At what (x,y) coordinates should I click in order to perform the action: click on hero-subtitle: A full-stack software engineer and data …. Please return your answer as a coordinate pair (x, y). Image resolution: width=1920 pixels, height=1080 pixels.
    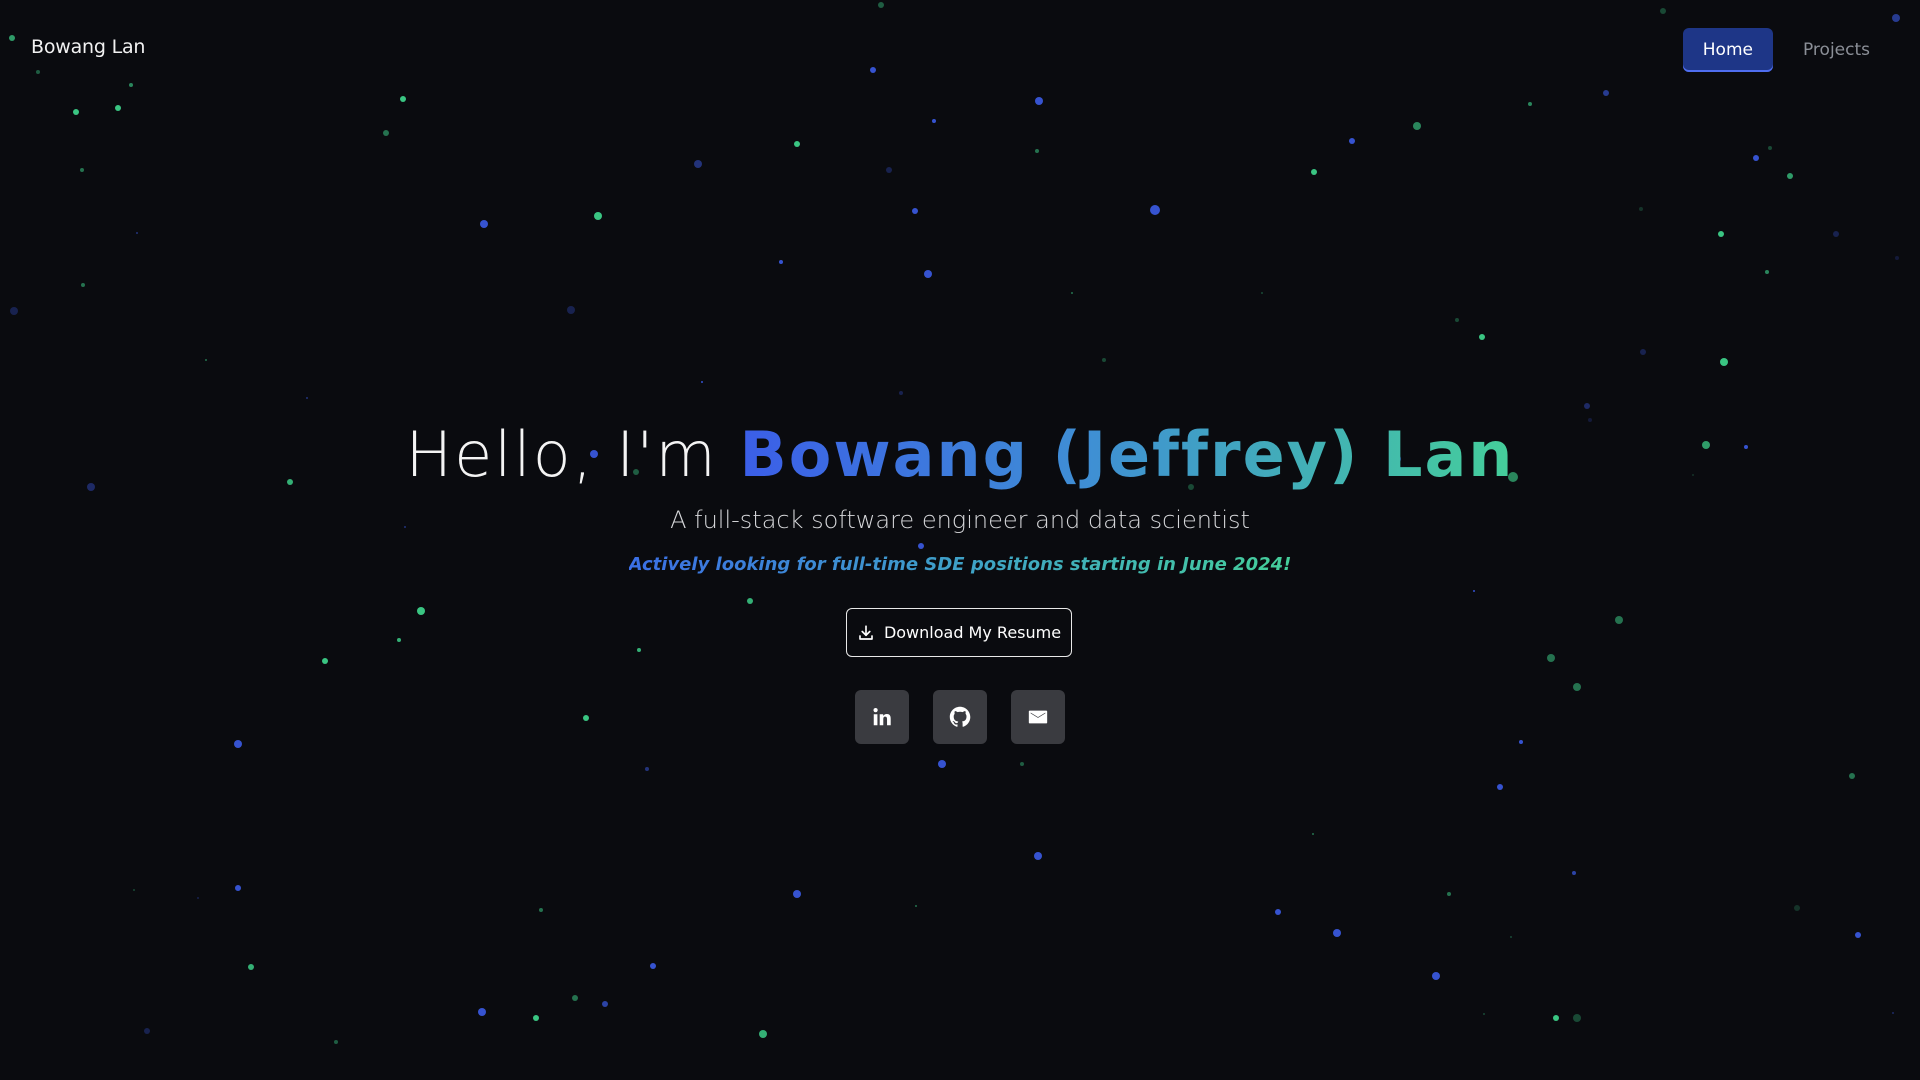
    Looking at the image, I should click on (960, 520).